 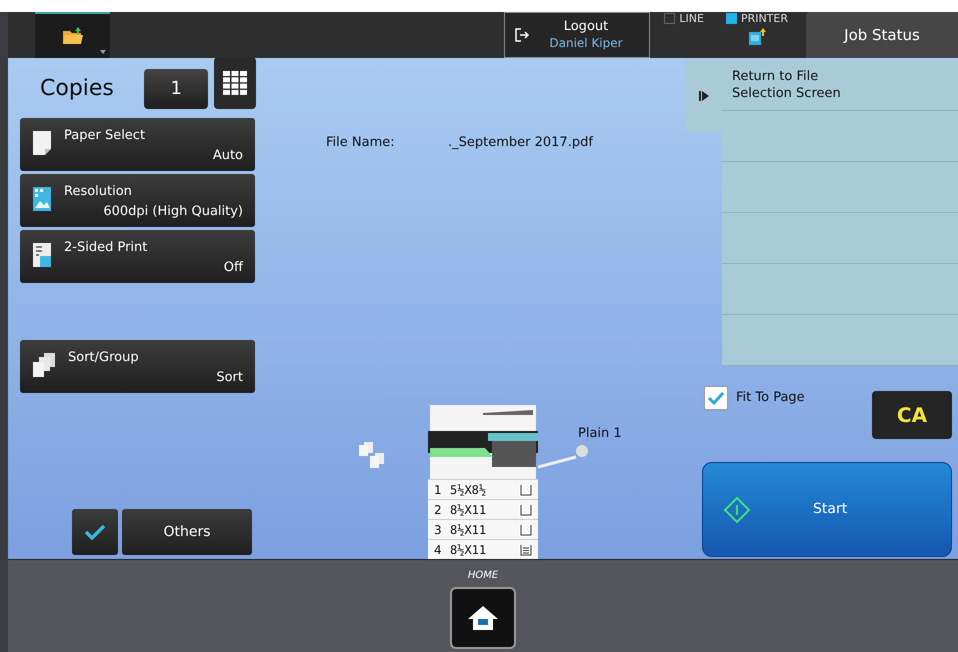 What do you see at coordinates (438, 510) in the screenshot?
I see `tray-number: 2` at bounding box center [438, 510].